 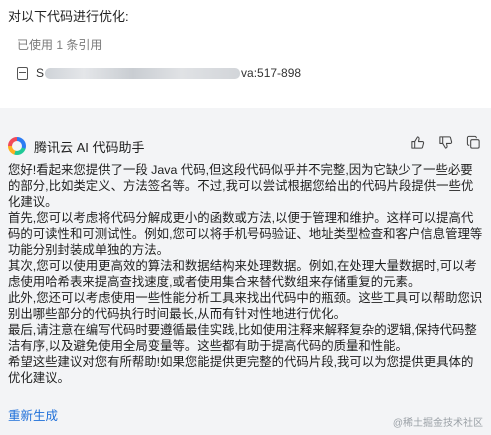 What do you see at coordinates (59, 44) in the screenshot?
I see `reference-summary: 已使用 1 条引用` at bounding box center [59, 44].